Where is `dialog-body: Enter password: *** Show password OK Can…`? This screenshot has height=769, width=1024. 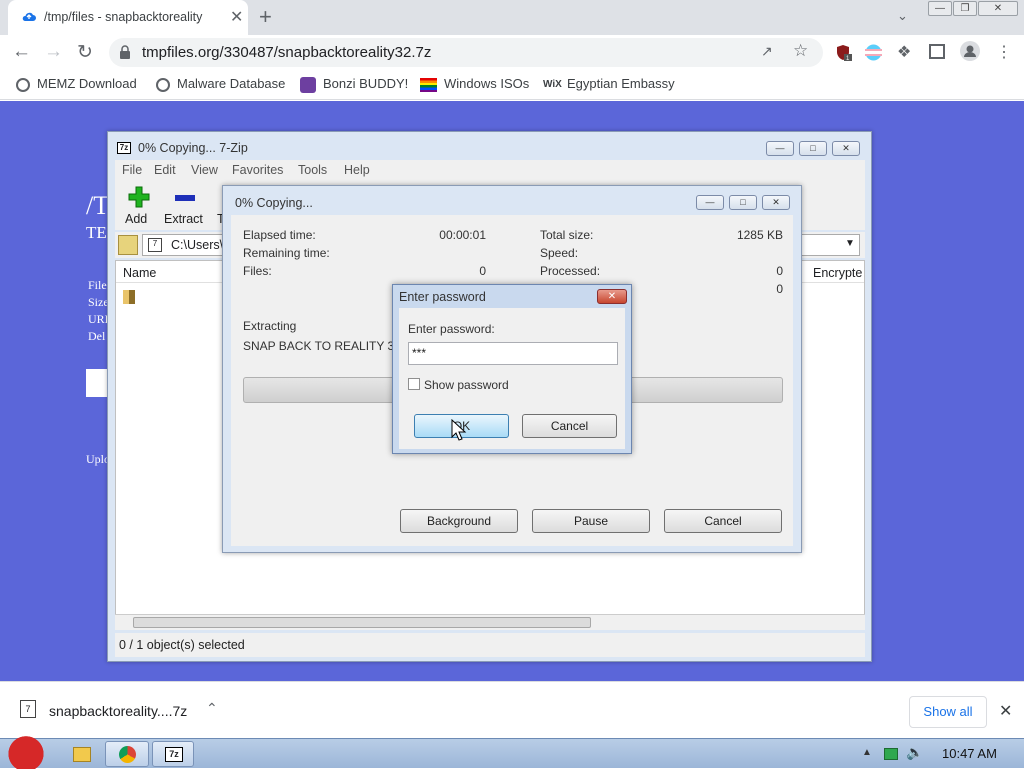
dialog-body: Enter password: *** Show password OK Can… is located at coordinates (512, 378).